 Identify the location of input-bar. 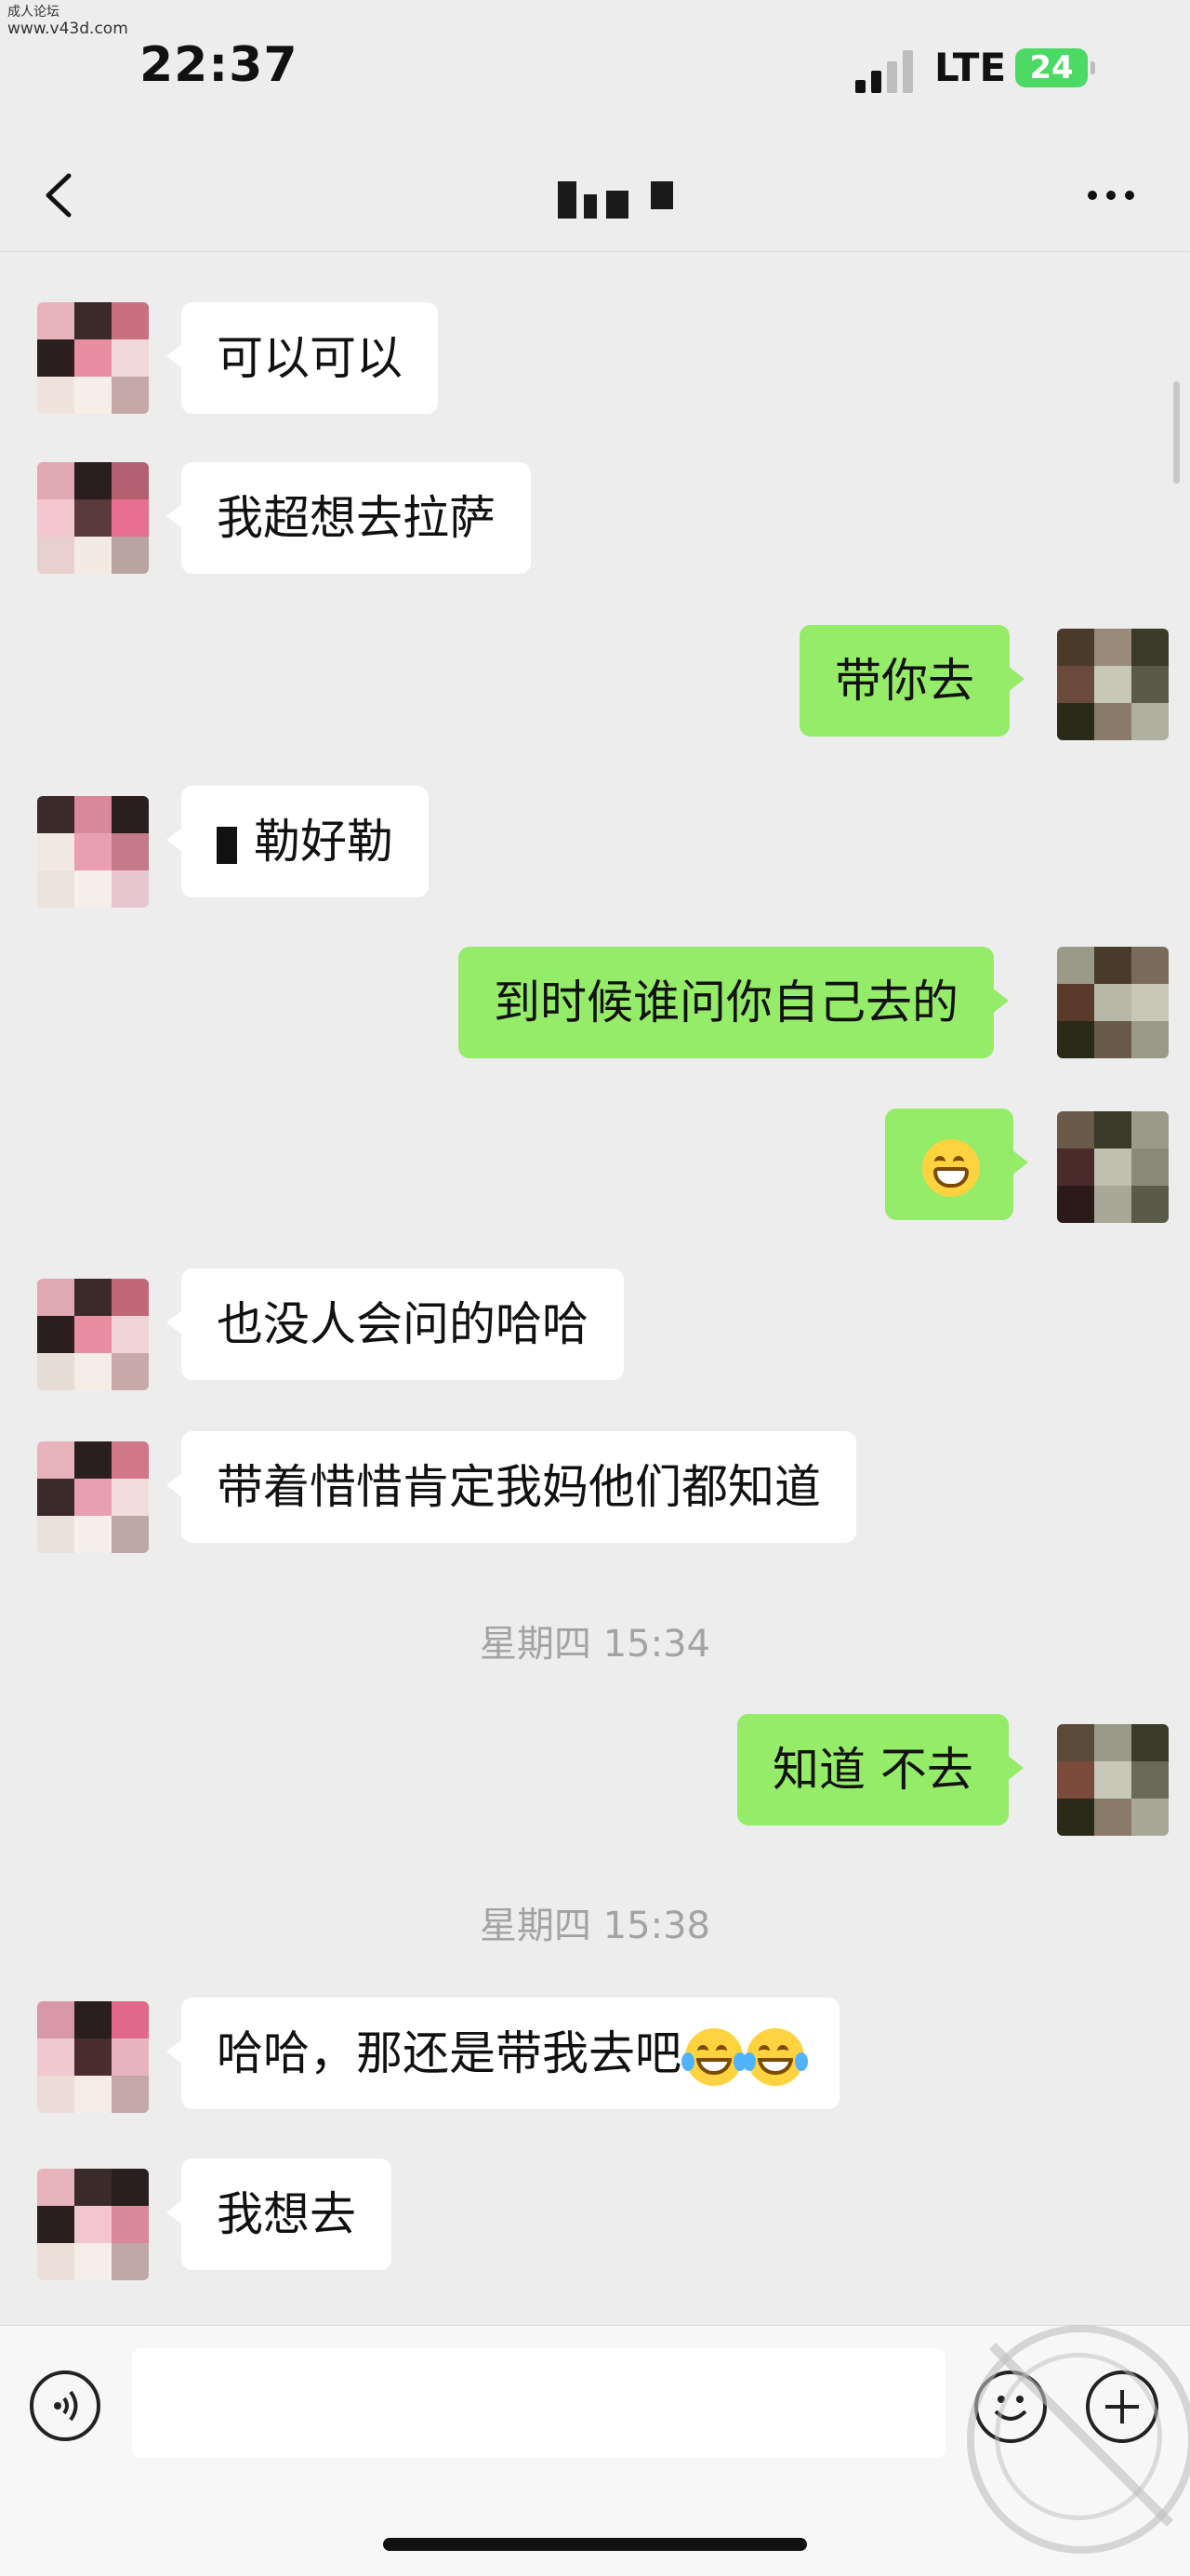
(595, 2450).